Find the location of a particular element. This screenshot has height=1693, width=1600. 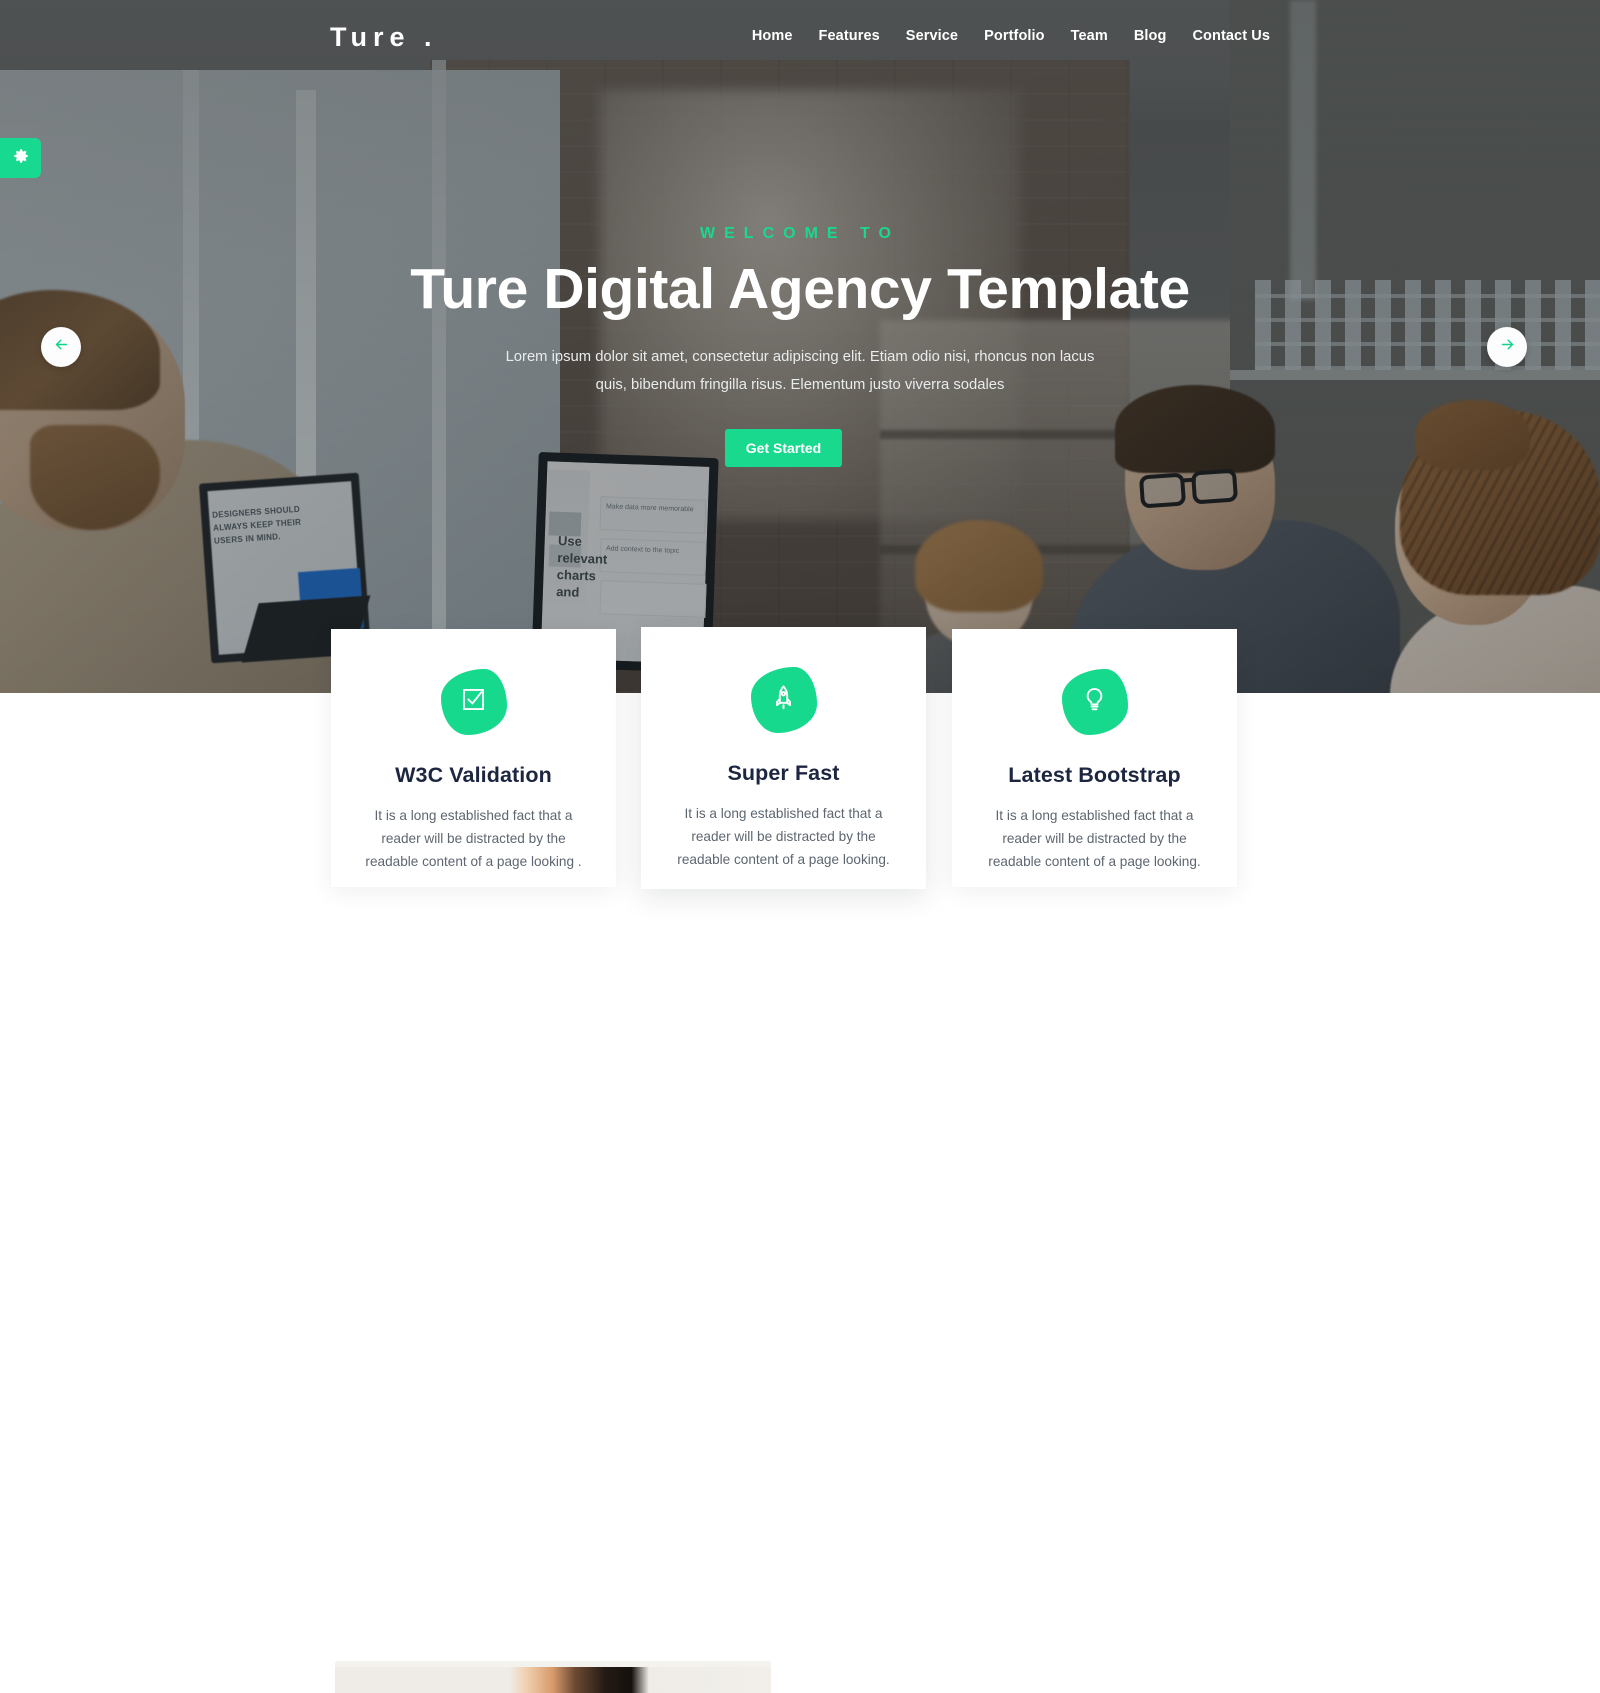

carousel-prev-button is located at coordinates (61, 347).